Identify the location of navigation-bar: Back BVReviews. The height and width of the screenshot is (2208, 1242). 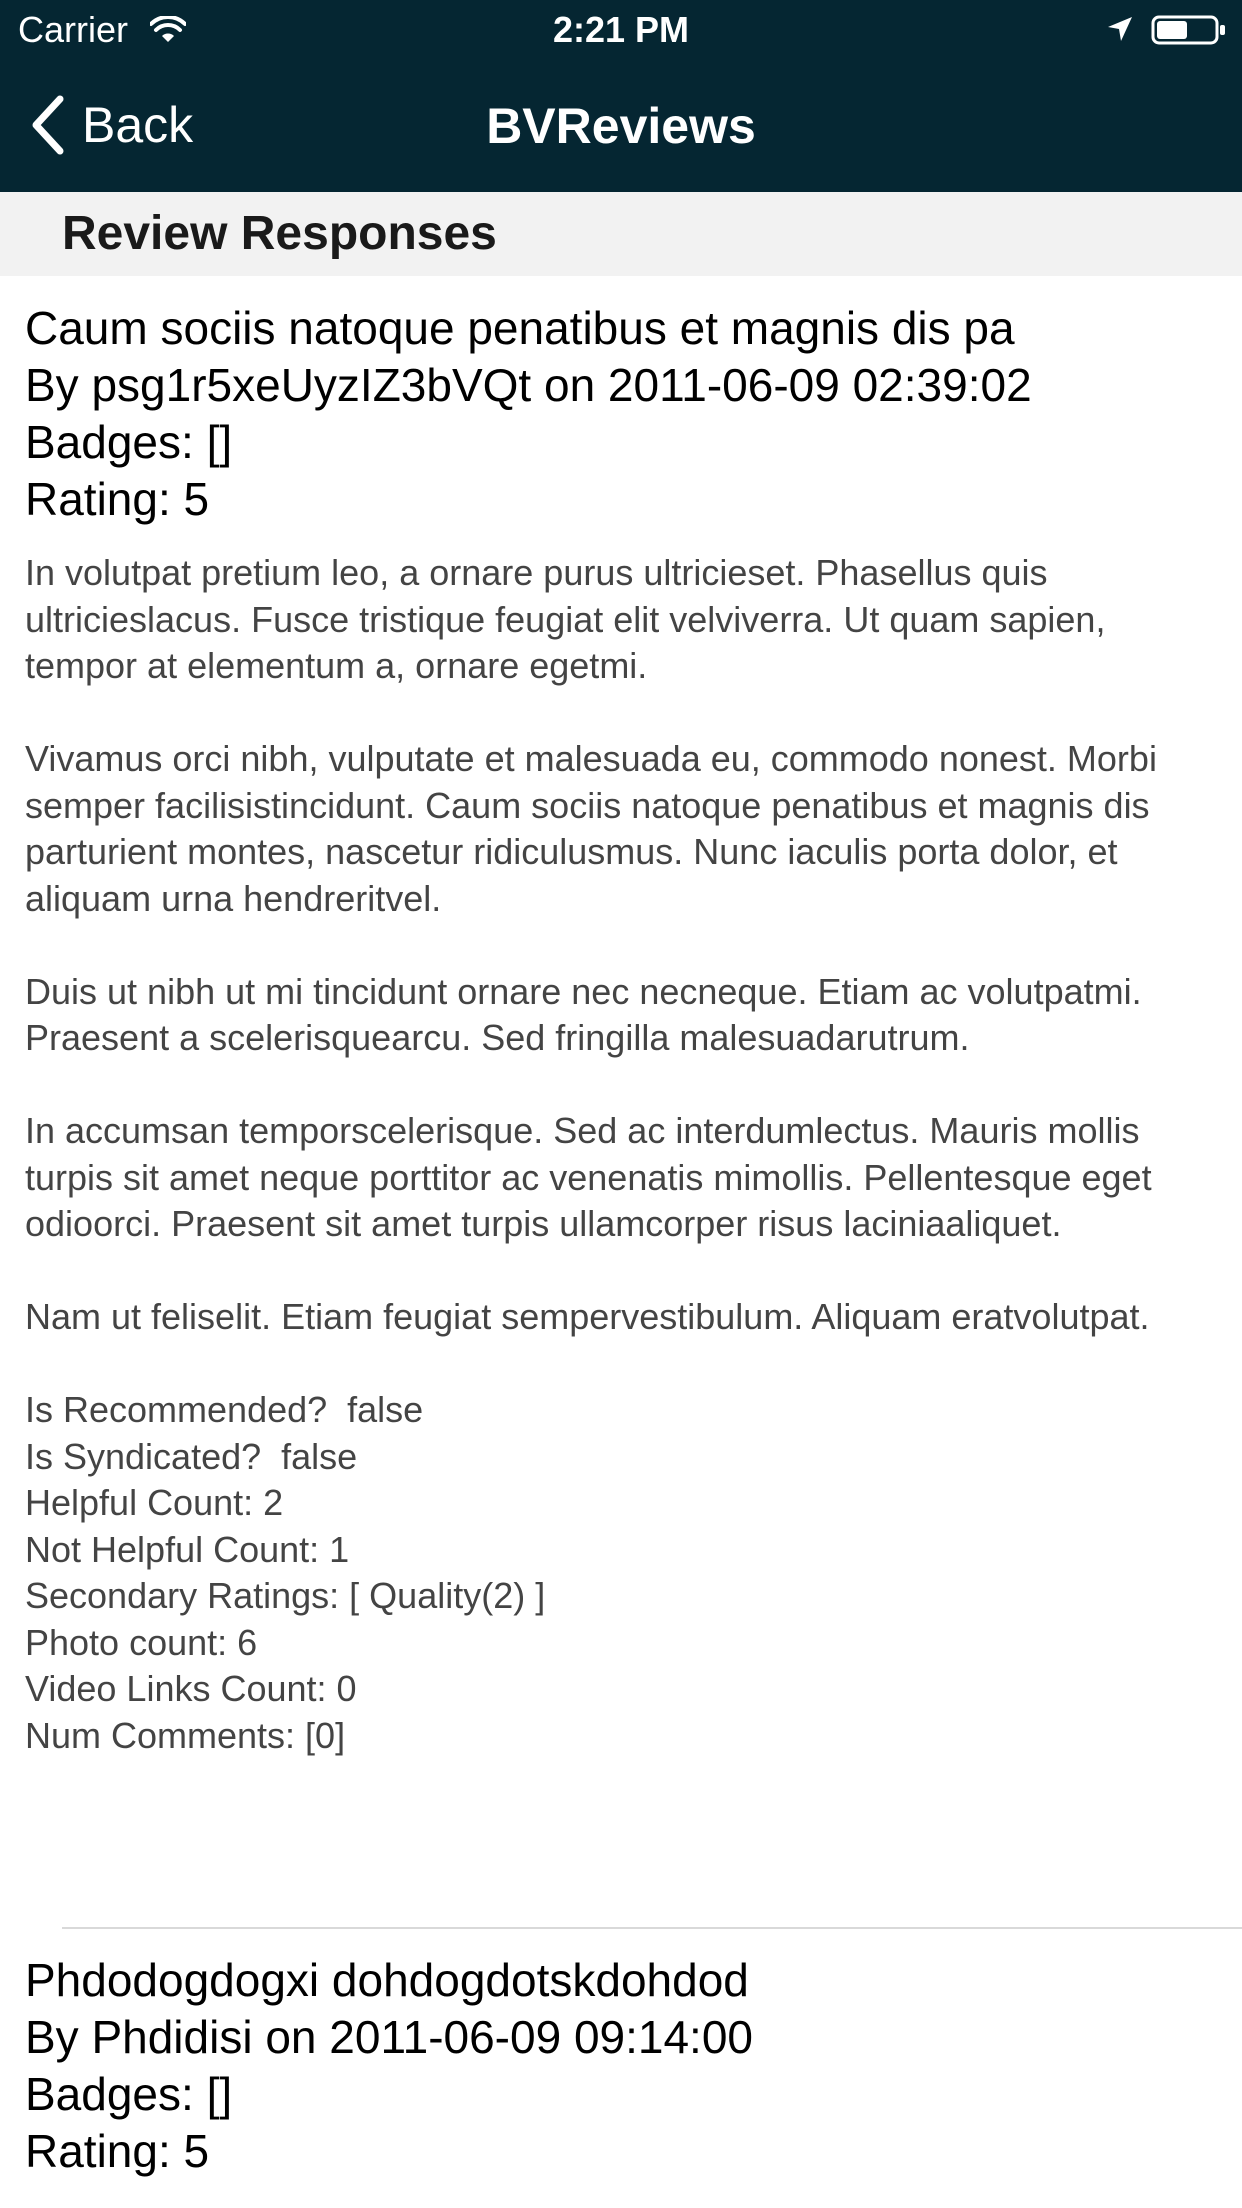
(621, 126).